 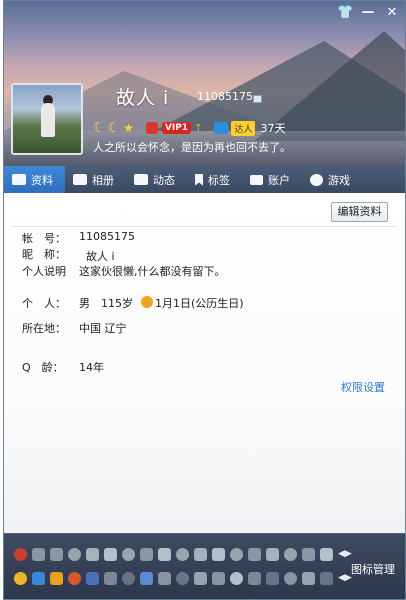 I want to click on divider, so click(x=204, y=226).